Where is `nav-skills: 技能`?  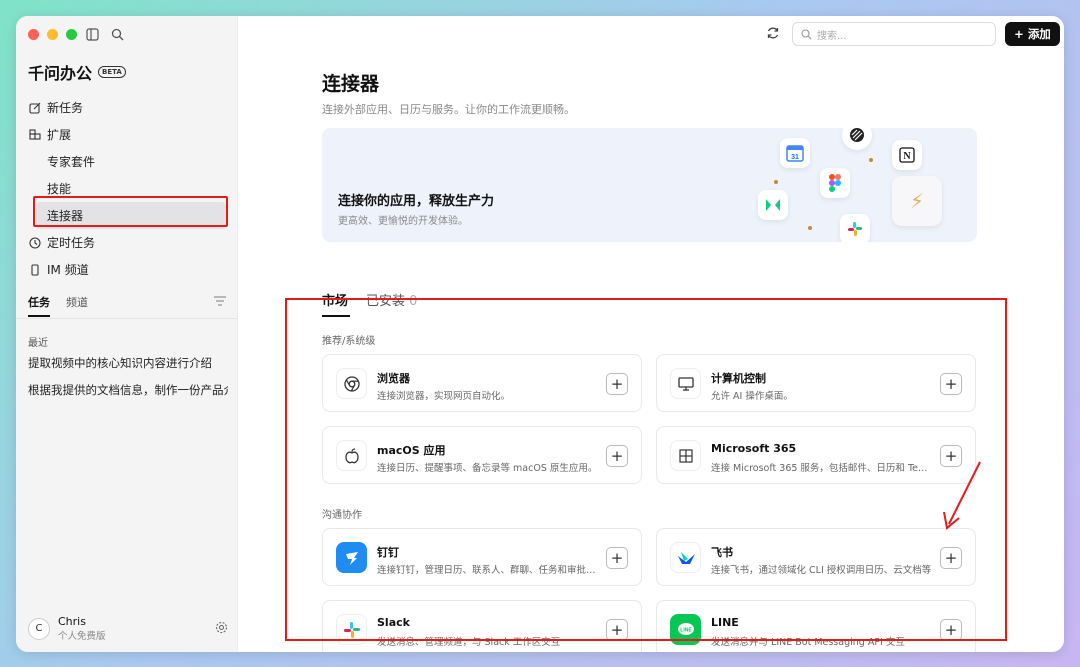 nav-skills: 技能 is located at coordinates (127, 188).